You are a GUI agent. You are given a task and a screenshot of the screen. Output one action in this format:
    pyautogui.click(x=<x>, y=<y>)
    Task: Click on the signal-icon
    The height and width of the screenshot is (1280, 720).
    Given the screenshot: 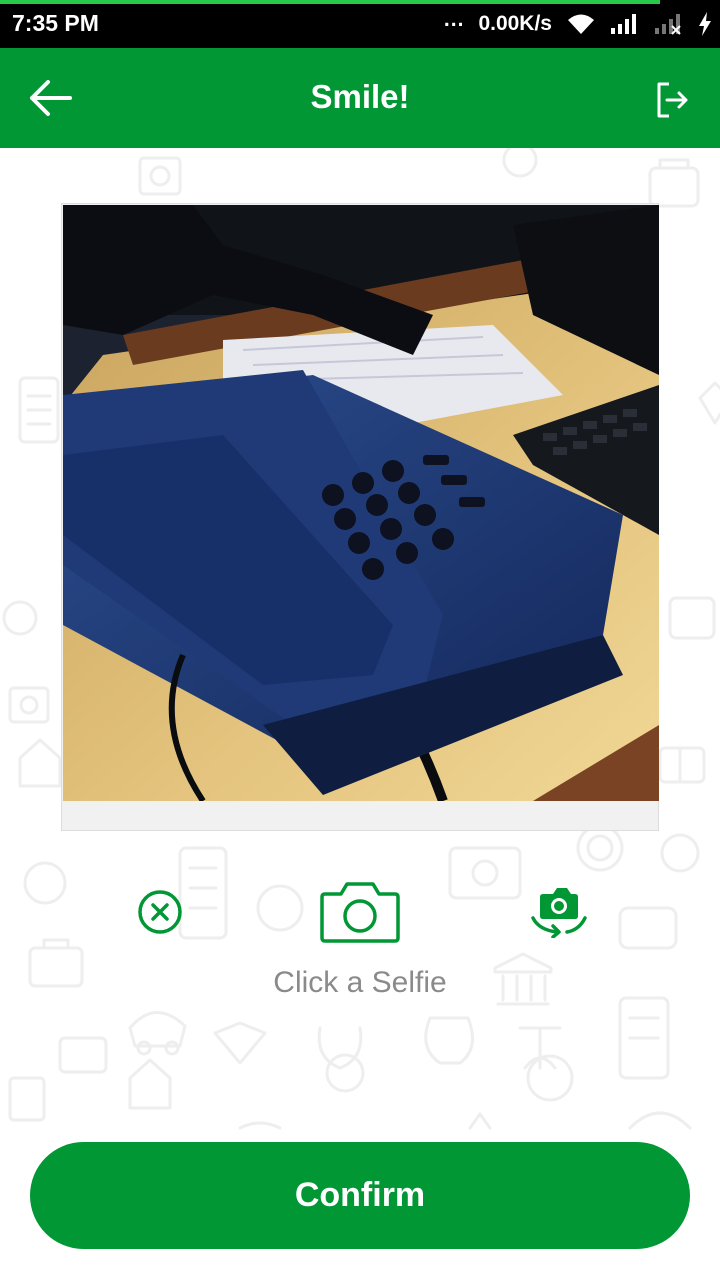 What is the action you would take?
    pyautogui.click(x=625, y=24)
    